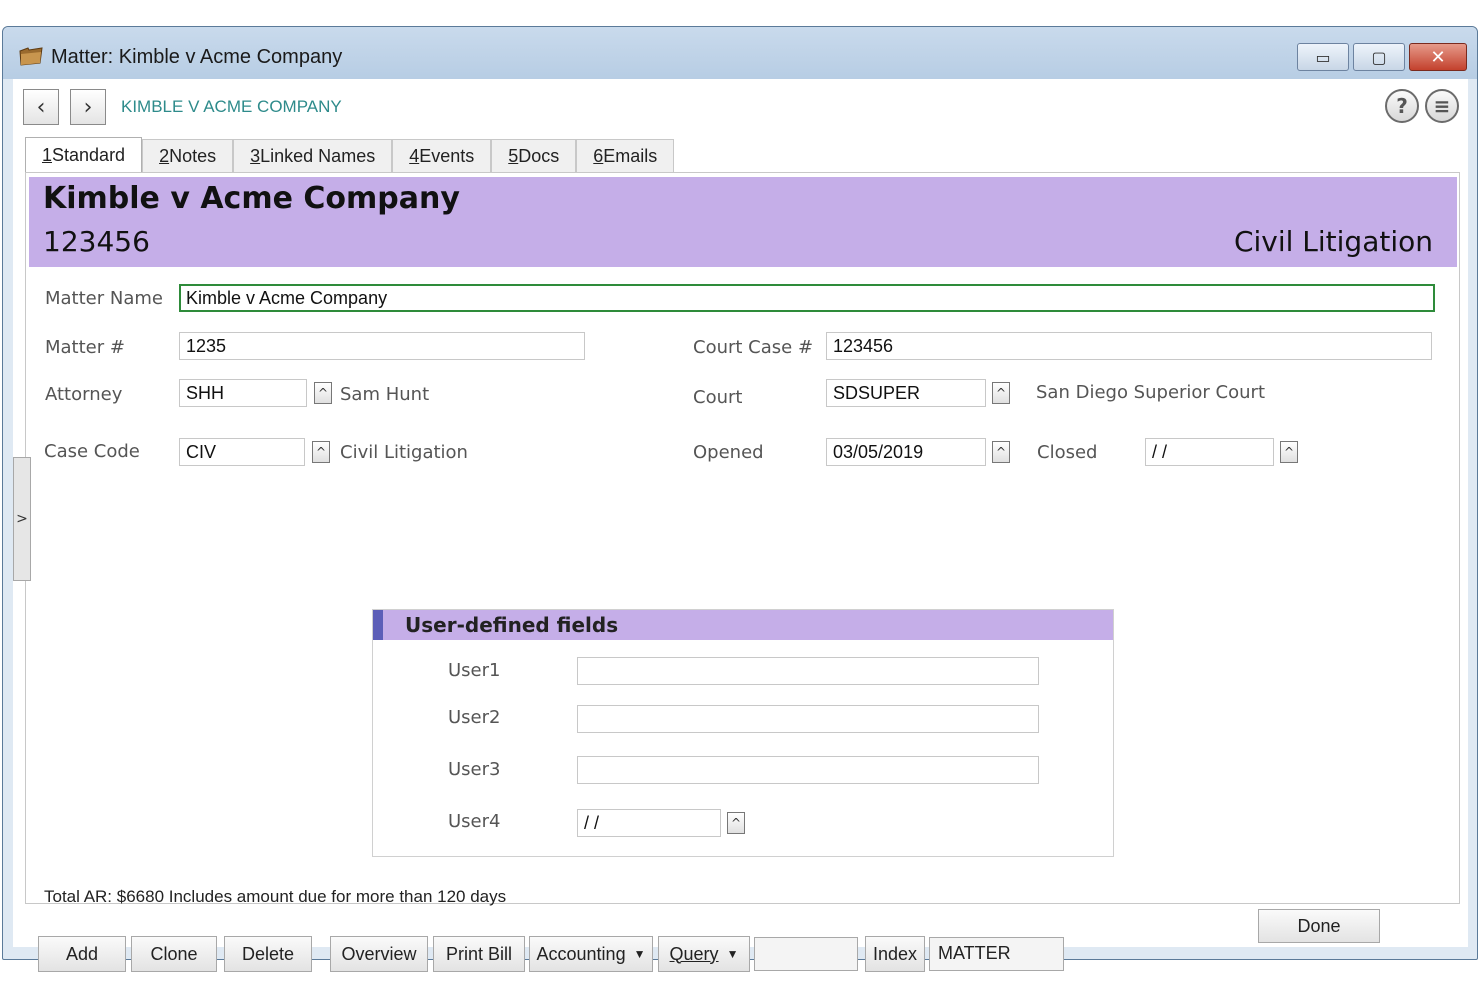 The image size is (1480, 987). I want to click on clone-button: Clone, so click(174, 954).